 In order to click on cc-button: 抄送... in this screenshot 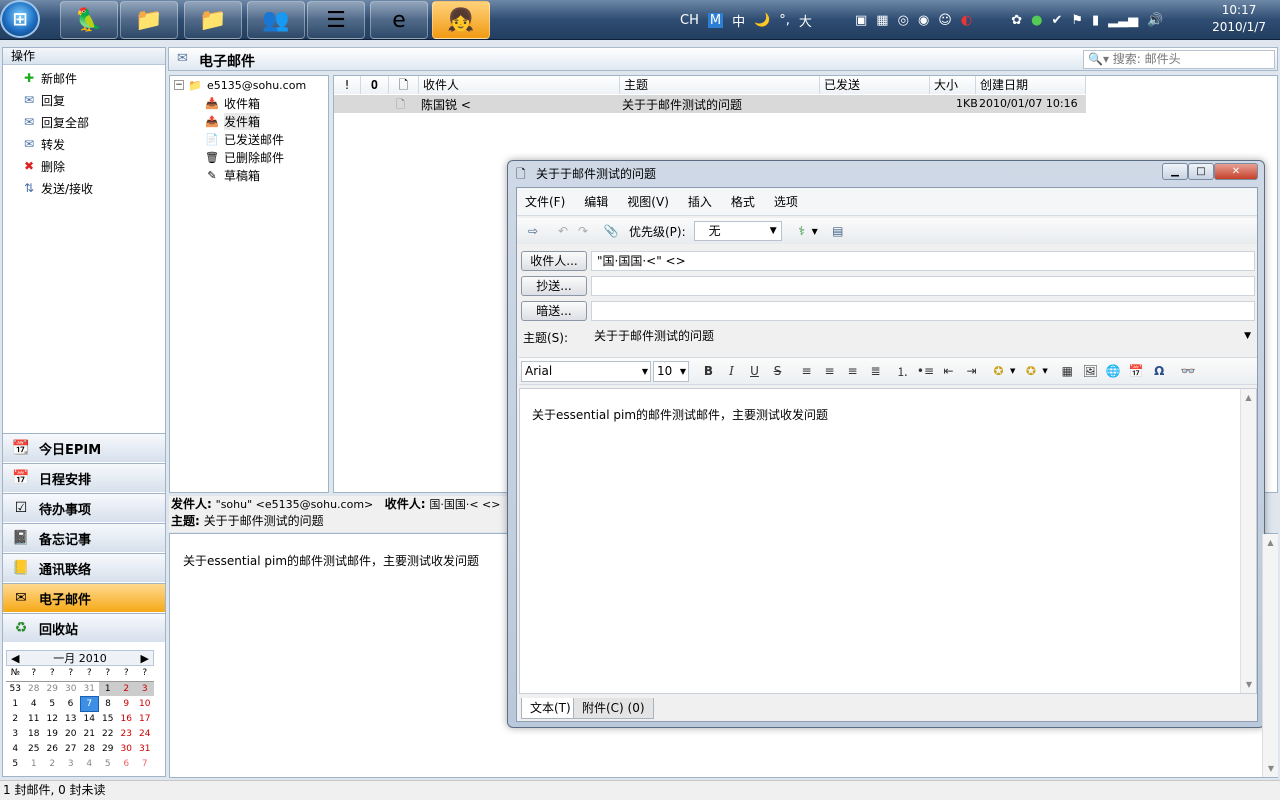, I will do `click(554, 286)`.